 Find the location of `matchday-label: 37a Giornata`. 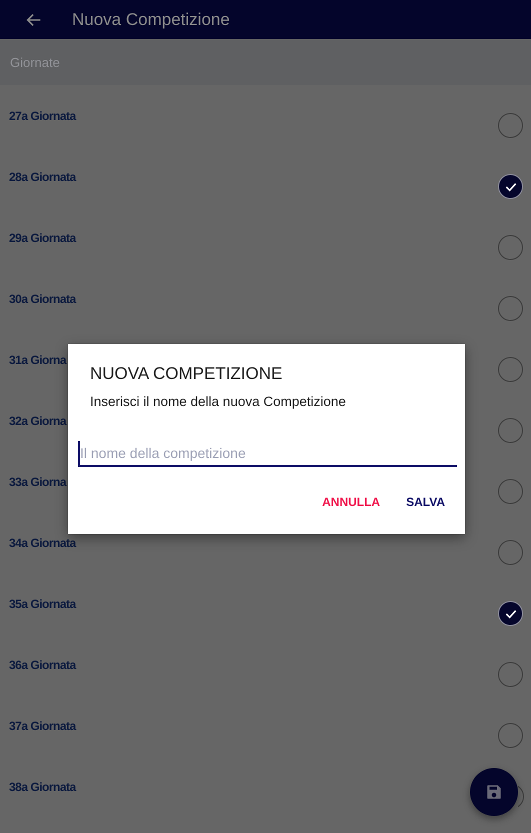

matchday-label: 37a Giornata is located at coordinates (42, 726).